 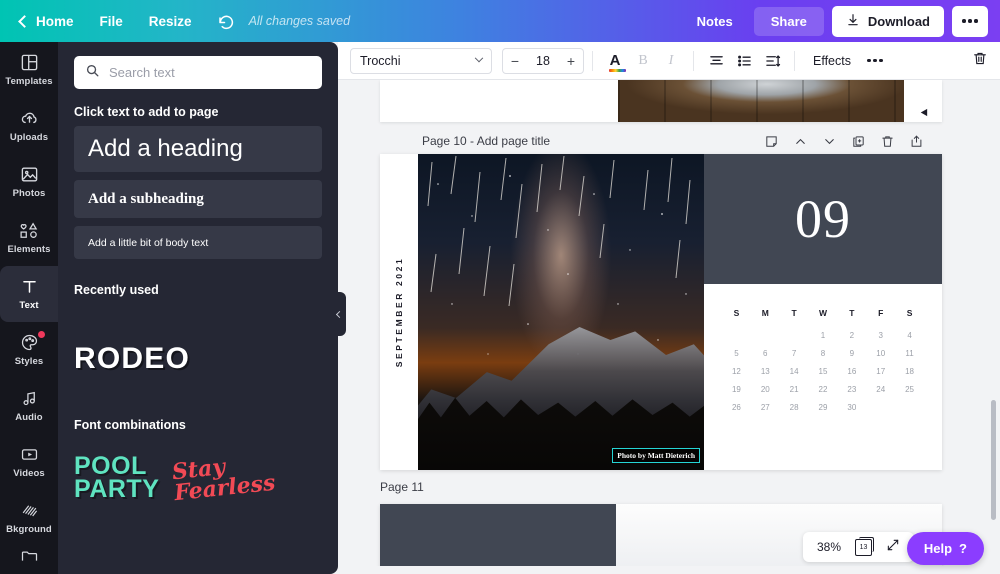 What do you see at coordinates (29, 361) in the screenshot?
I see `sidebar-item-label: Styles` at bounding box center [29, 361].